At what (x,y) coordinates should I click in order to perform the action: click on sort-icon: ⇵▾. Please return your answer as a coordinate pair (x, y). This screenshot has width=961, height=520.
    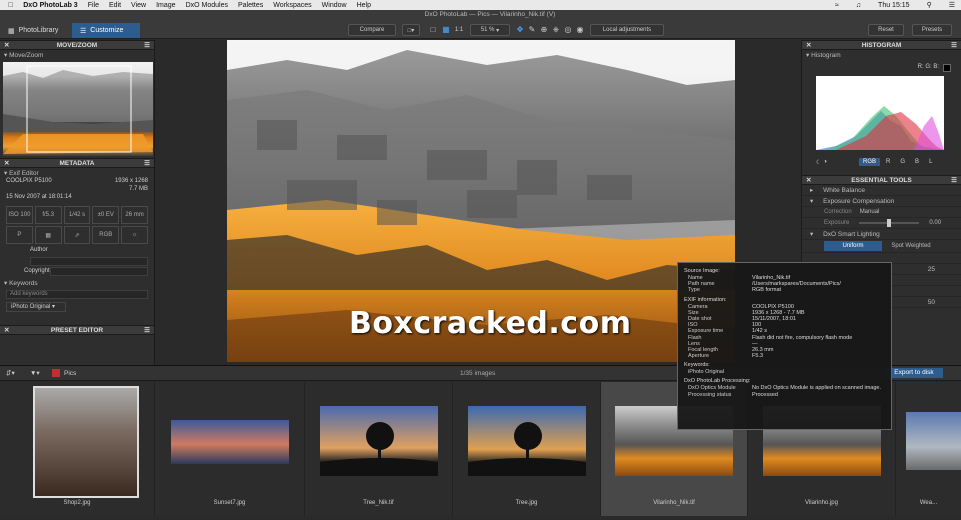
    Looking at the image, I should click on (10, 373).